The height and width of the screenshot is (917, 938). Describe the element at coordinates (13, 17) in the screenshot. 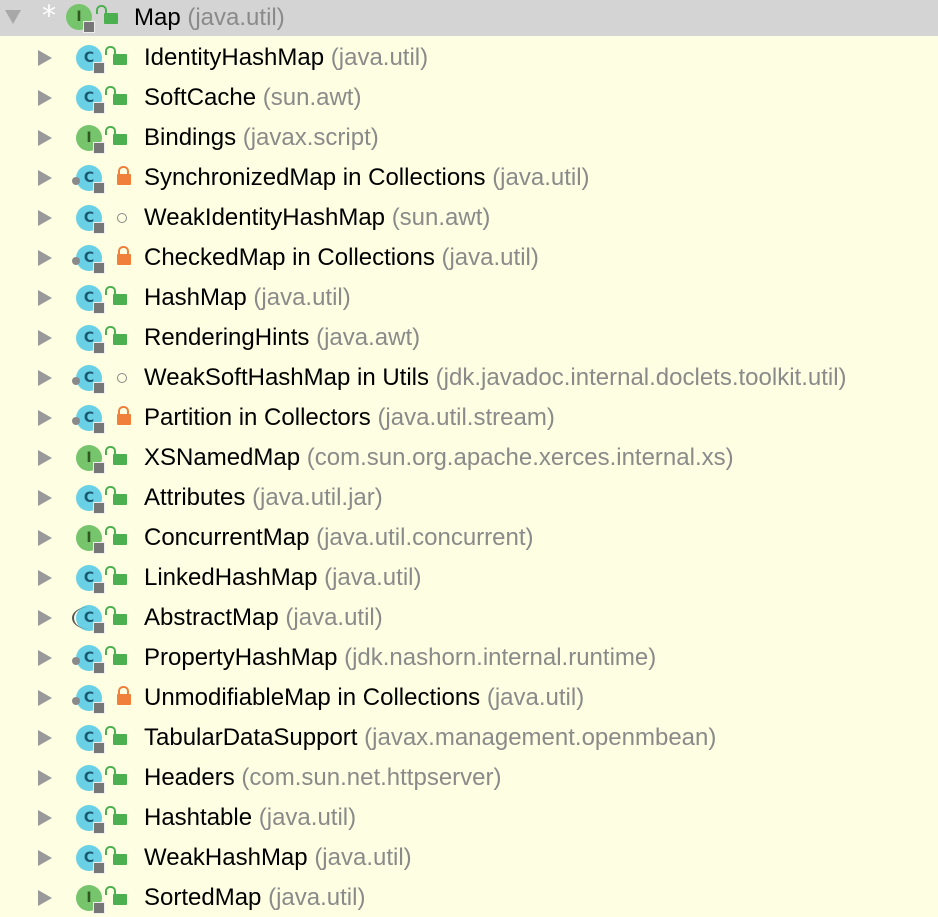

I see `collapse-triangle-icon` at that location.